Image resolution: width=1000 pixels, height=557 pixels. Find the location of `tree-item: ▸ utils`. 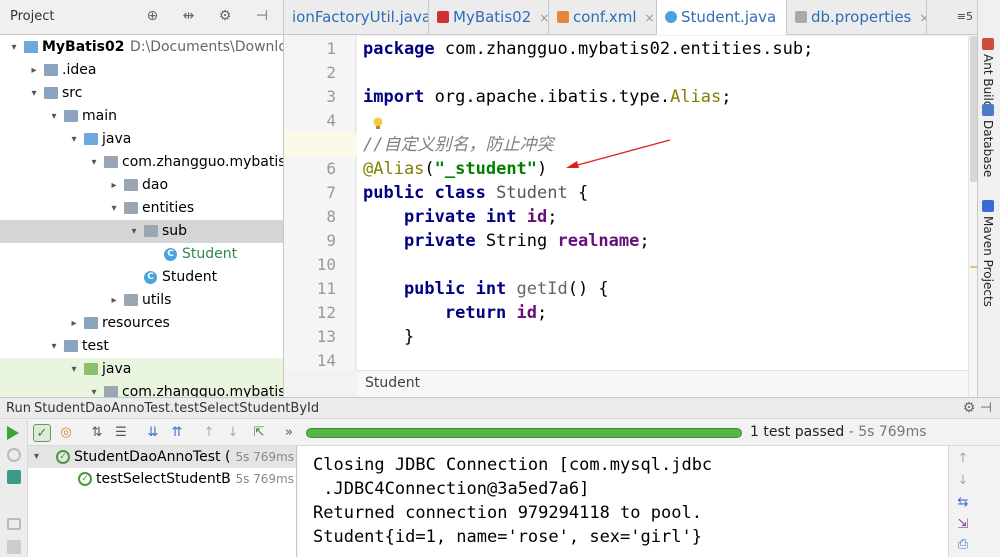

tree-item: ▸ utils is located at coordinates (141, 300).